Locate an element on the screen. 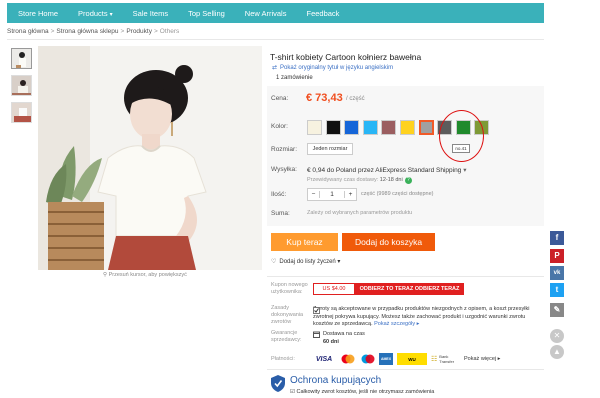 This screenshot has width=600, height=398. total-text: Zależy od wybranych parametrów produktu is located at coordinates (360, 213).